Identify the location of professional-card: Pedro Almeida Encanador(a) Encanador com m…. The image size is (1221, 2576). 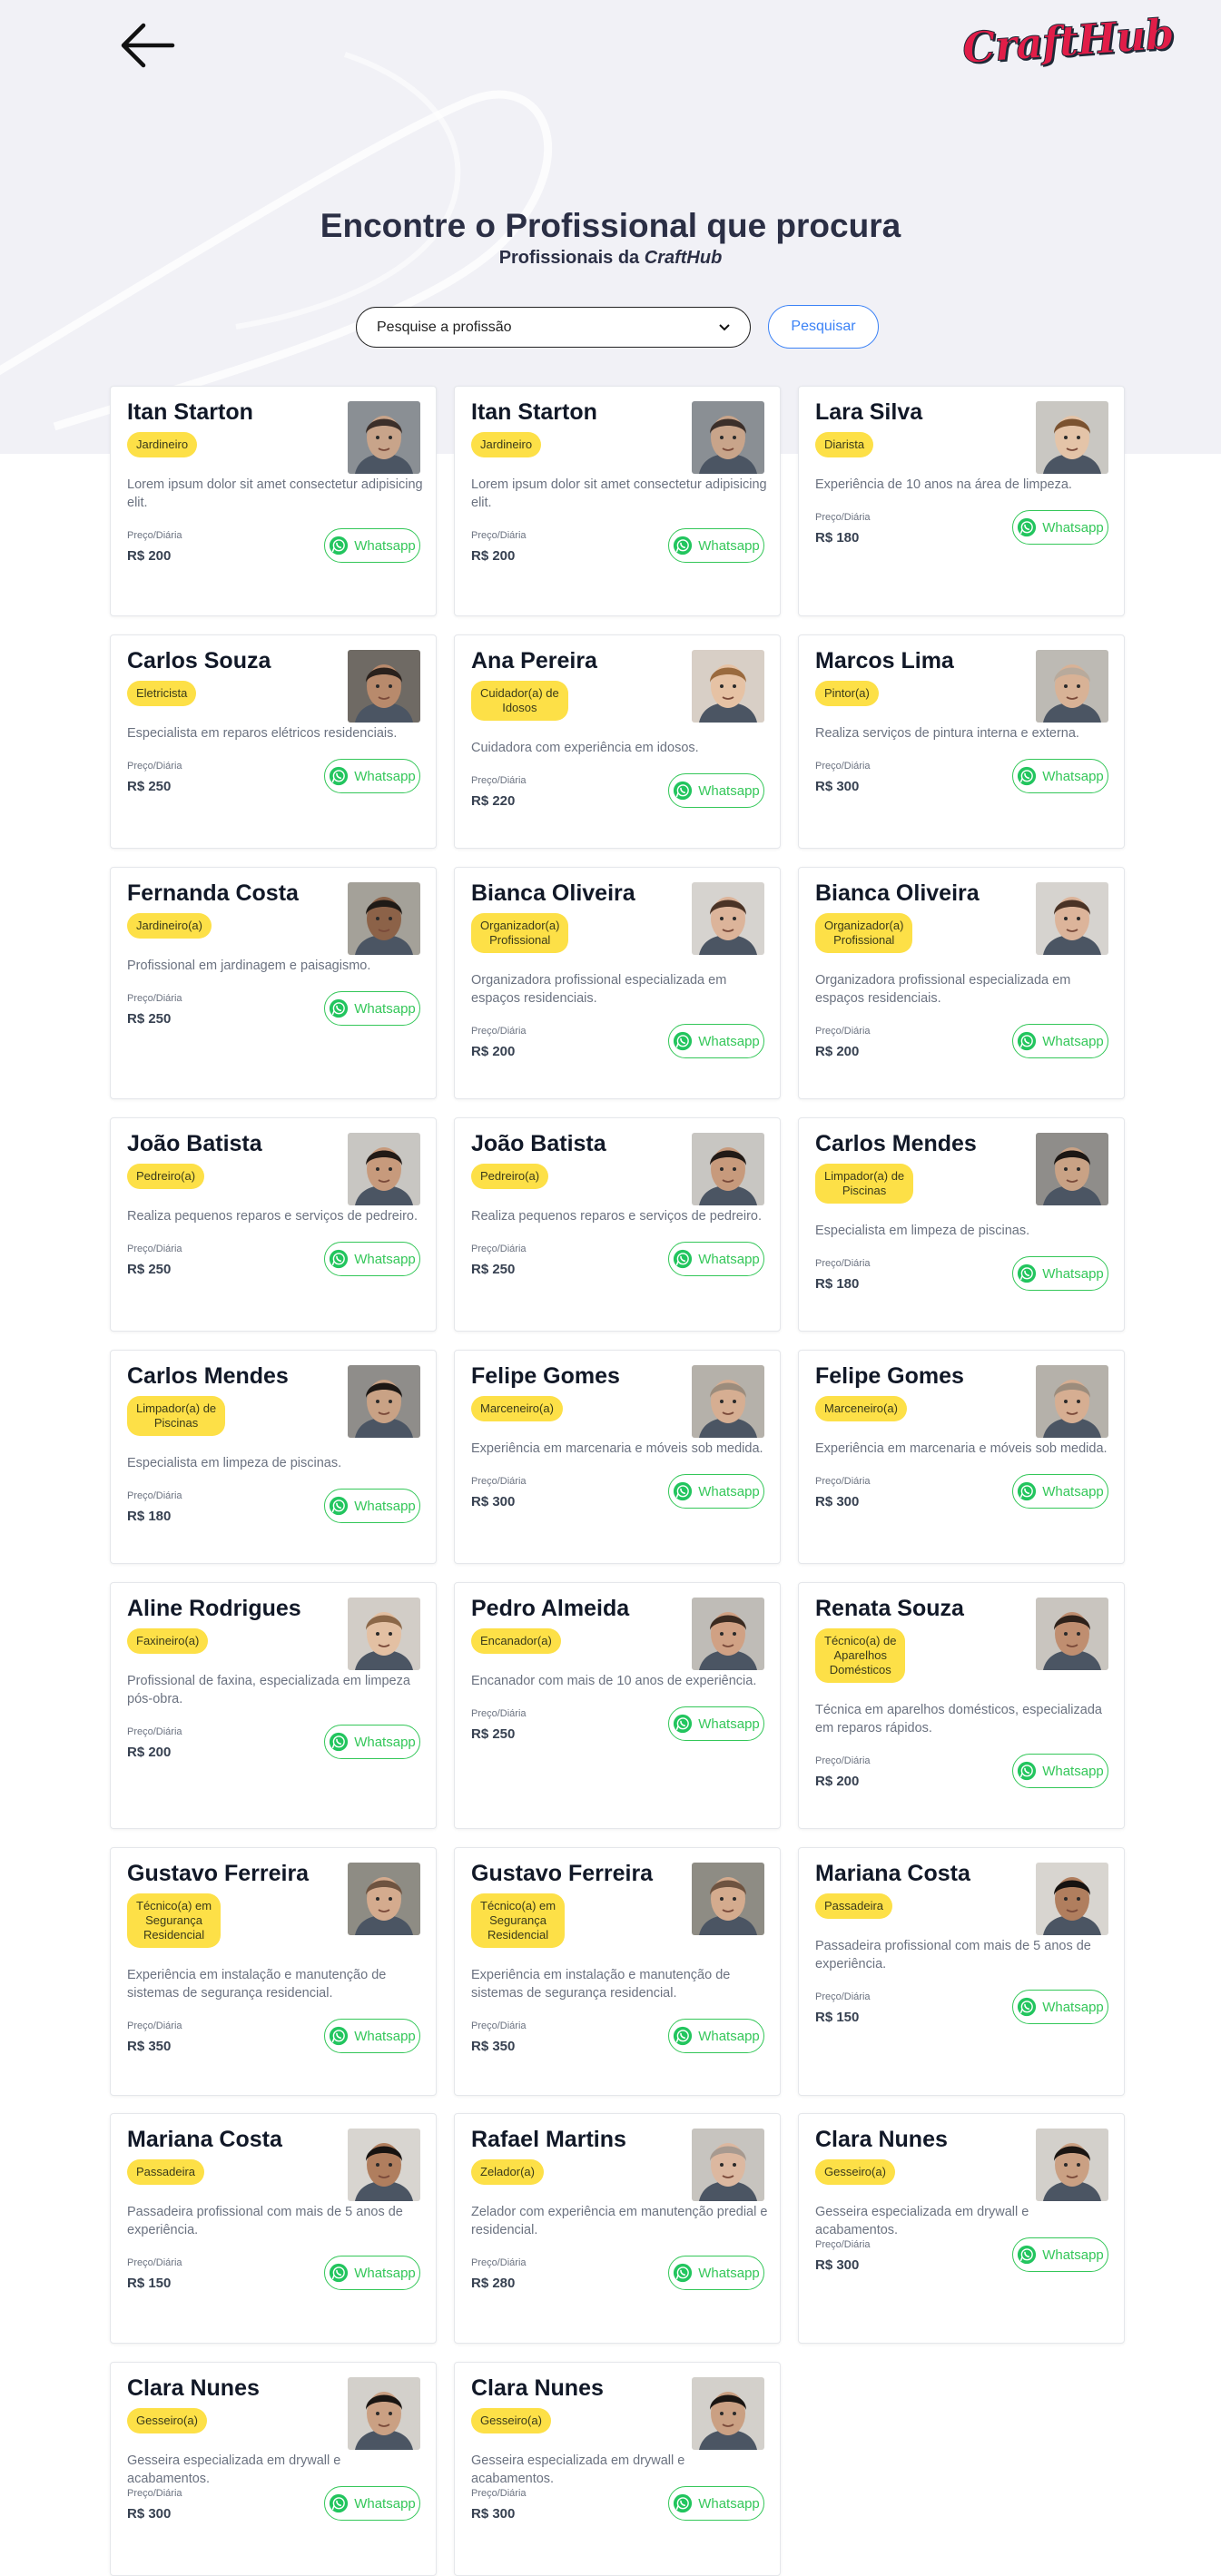
(617, 1705).